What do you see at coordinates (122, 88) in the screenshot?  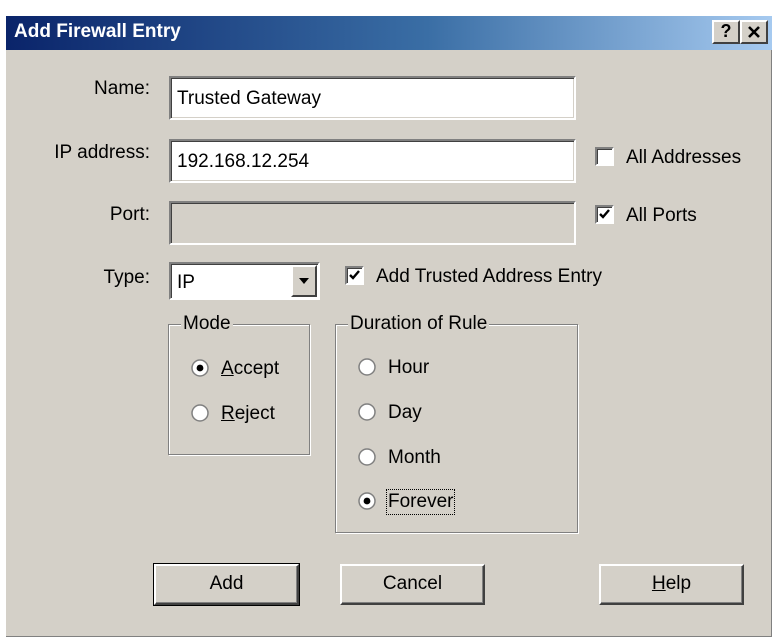 I see `name-label: Name:` at bounding box center [122, 88].